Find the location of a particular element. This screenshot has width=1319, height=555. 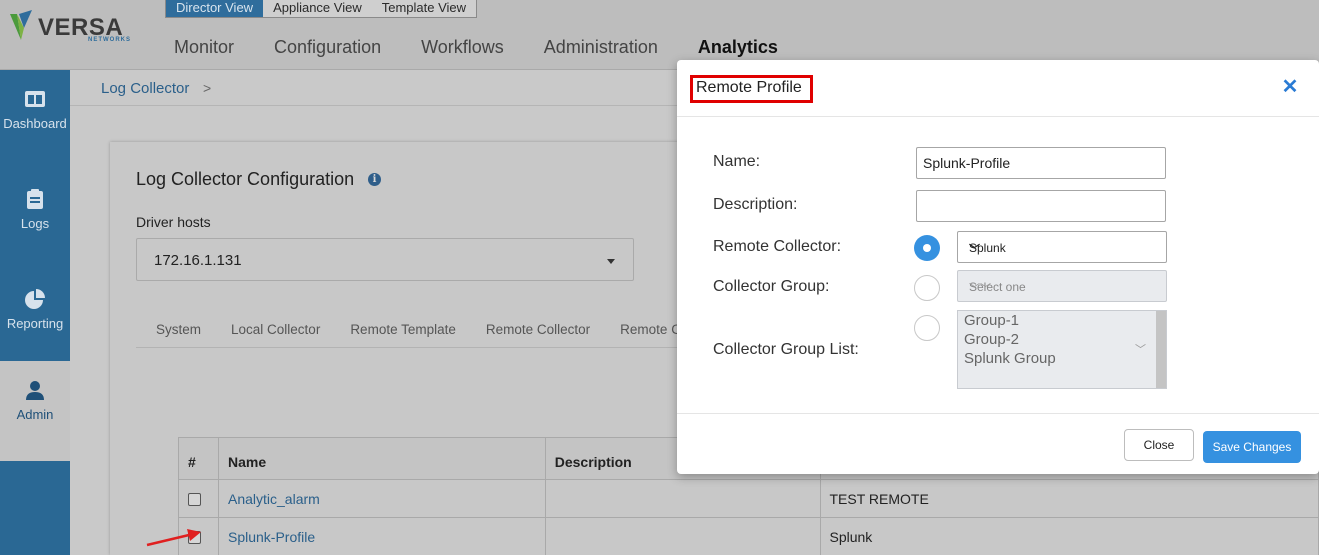

dashboard-icon is located at coordinates (35, 99).